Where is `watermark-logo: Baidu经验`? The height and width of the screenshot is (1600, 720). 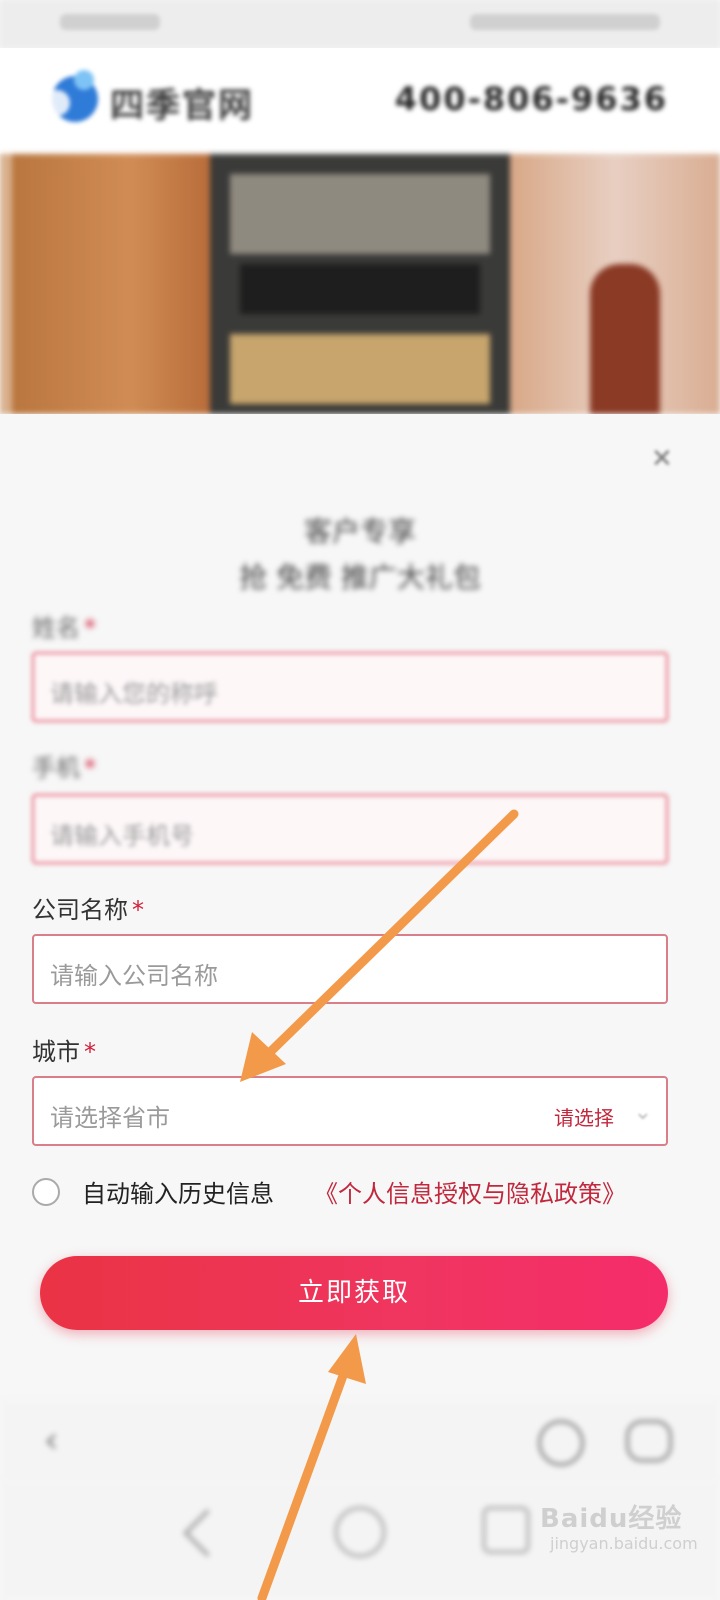 watermark-logo: Baidu经验 is located at coordinates (611, 1519).